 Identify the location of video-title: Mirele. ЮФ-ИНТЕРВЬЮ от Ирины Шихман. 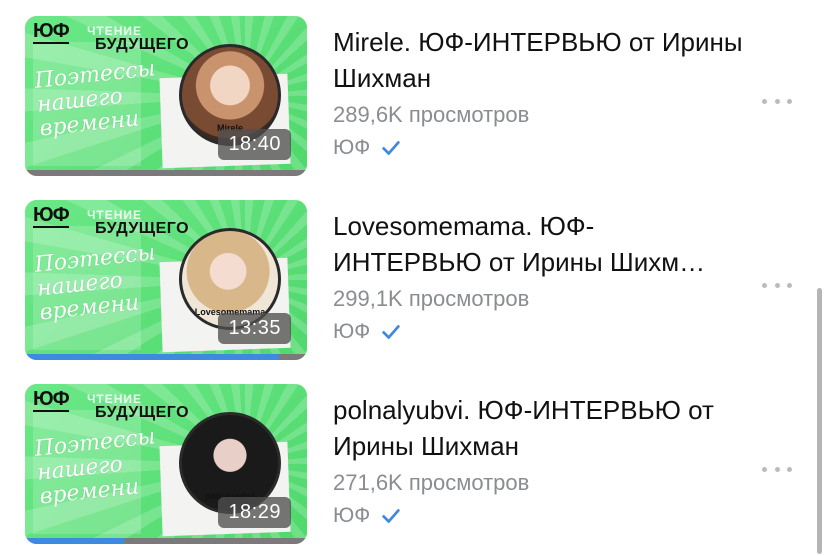
(538, 60).